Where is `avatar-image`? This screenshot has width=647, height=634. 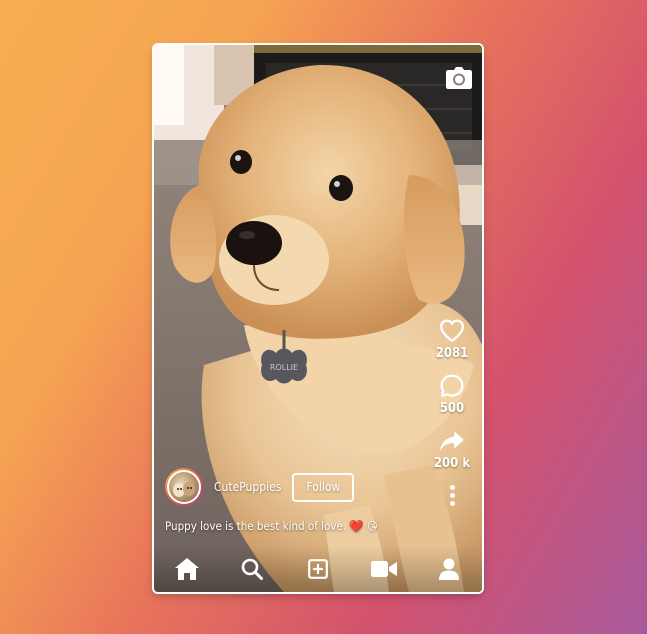
avatar-image is located at coordinates (184, 489).